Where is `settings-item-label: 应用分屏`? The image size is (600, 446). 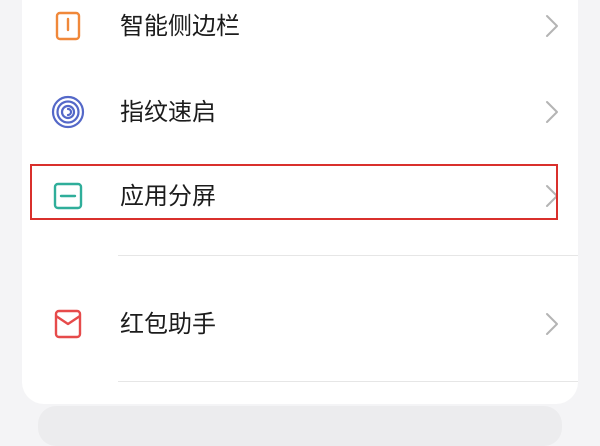
settings-item-label: 应用分屏 is located at coordinates (168, 196).